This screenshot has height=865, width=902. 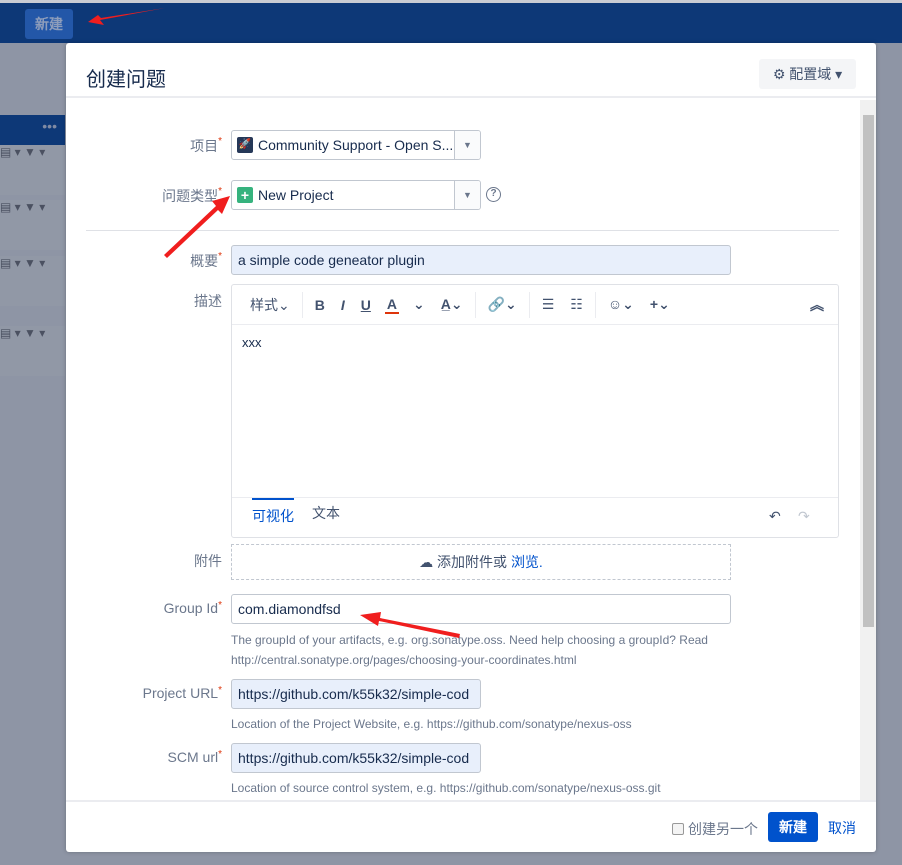 I want to click on scrollbar-thumb, so click(x=868, y=371).